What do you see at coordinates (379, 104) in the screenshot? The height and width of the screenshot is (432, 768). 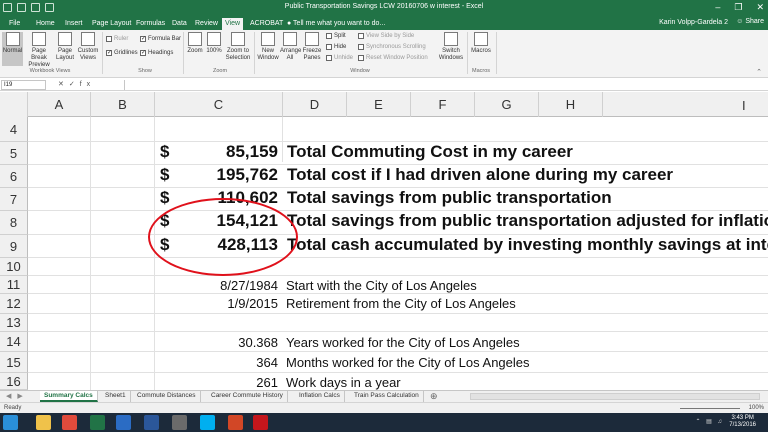 I see `column-header-e: E` at bounding box center [379, 104].